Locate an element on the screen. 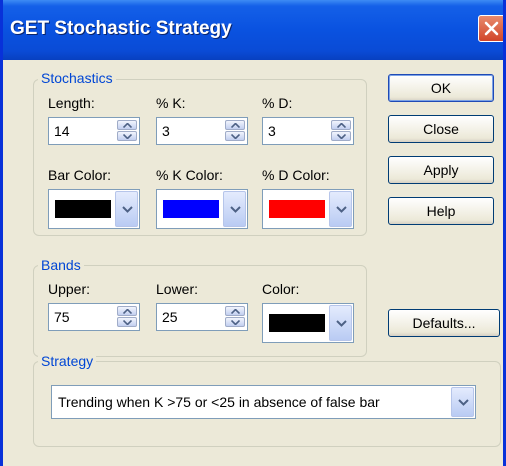 Image resolution: width=506 pixels, height=466 pixels. lower-stepper: 25 is located at coordinates (202, 317).